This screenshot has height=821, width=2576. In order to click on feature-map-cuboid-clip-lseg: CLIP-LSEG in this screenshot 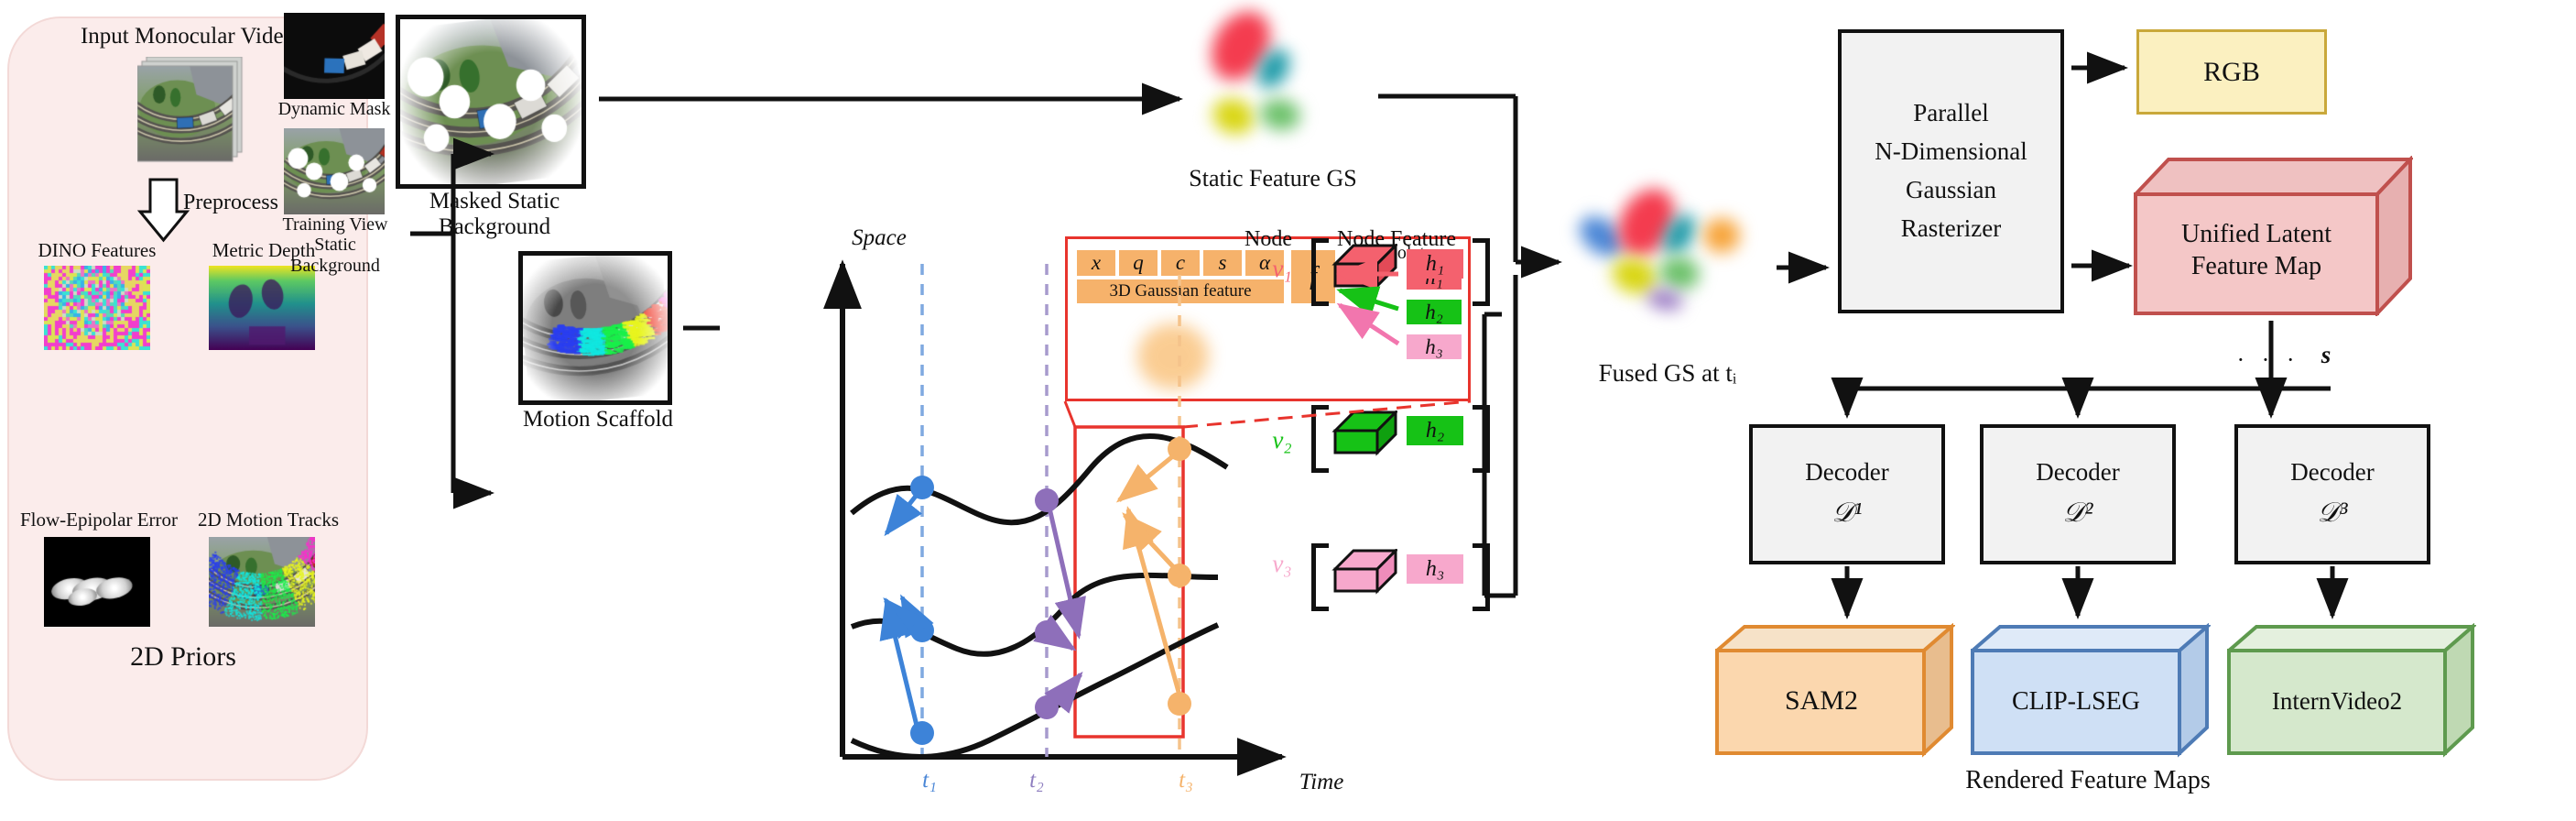, I will do `click(2091, 691)`.